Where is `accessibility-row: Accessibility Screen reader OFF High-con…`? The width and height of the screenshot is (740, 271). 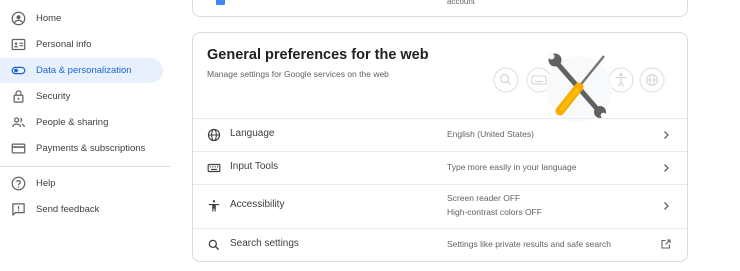
accessibility-row: Accessibility Screen reader OFF High-con… is located at coordinates (440, 206).